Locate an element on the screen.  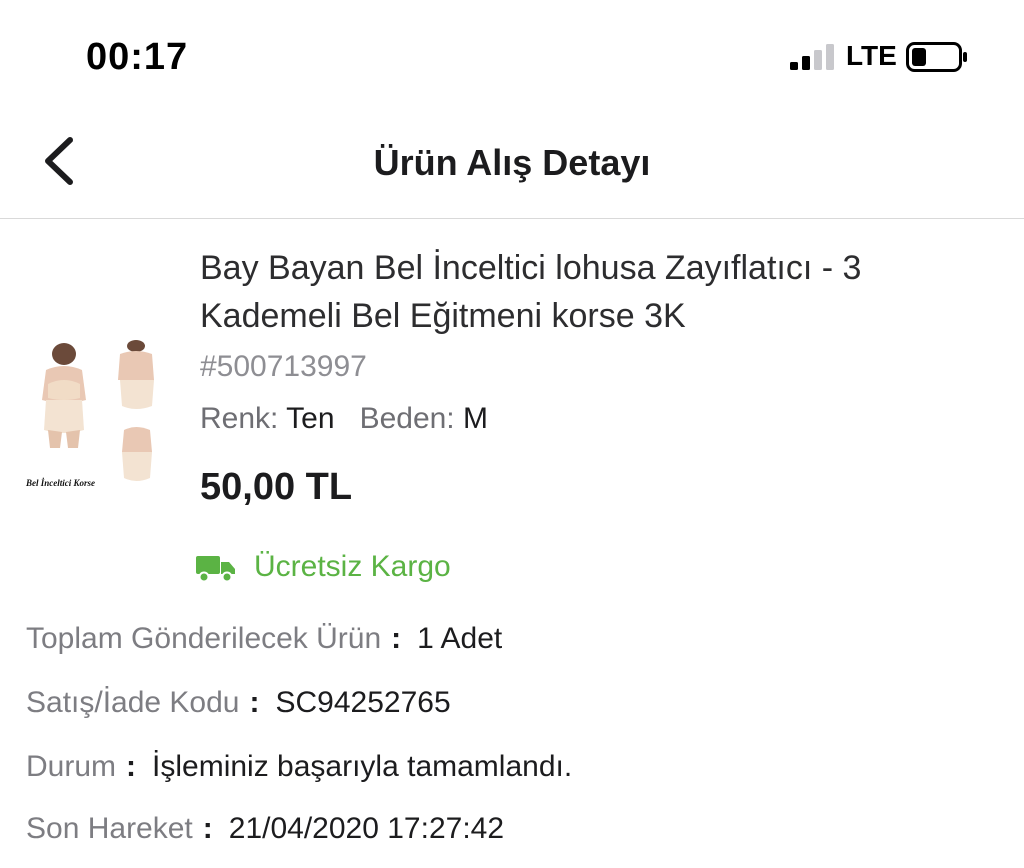
detail-value: İşleminiz başarıyla tamamlandı. is located at coordinates (362, 766).